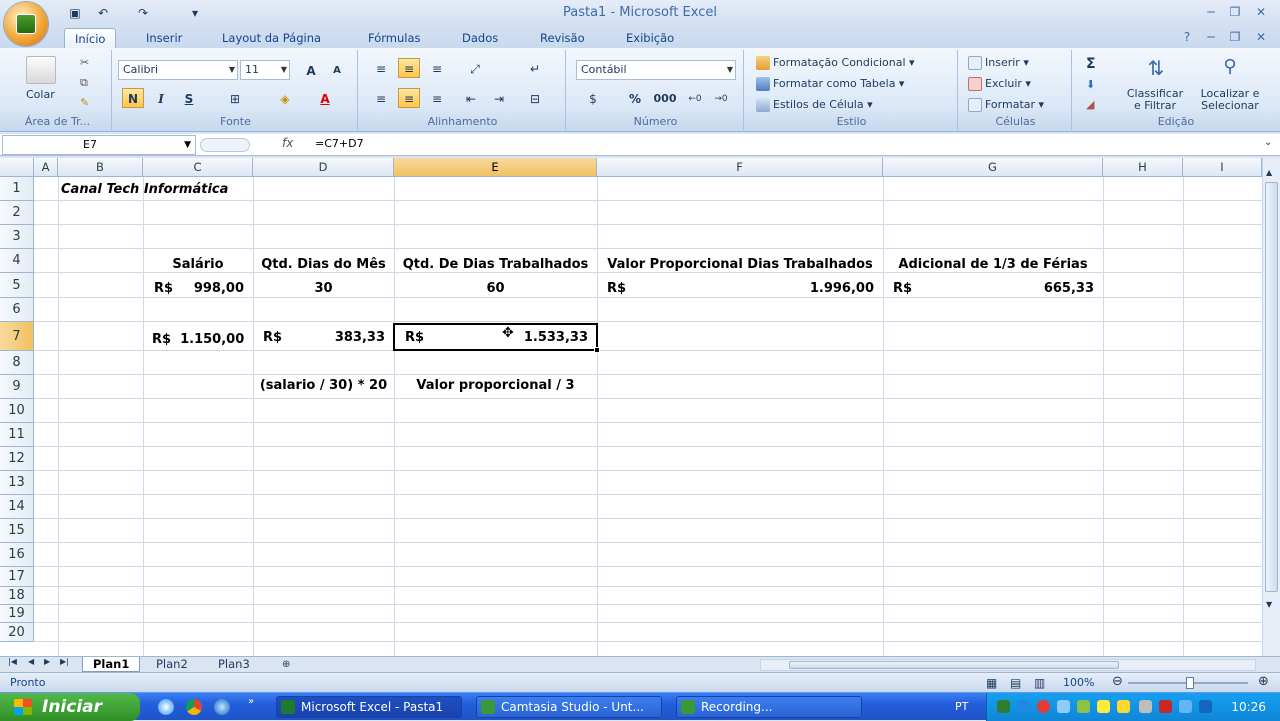 The width and height of the screenshot is (1280, 721). Describe the element at coordinates (235, 98) in the screenshot. I see `borders-icon: ⊞` at that location.